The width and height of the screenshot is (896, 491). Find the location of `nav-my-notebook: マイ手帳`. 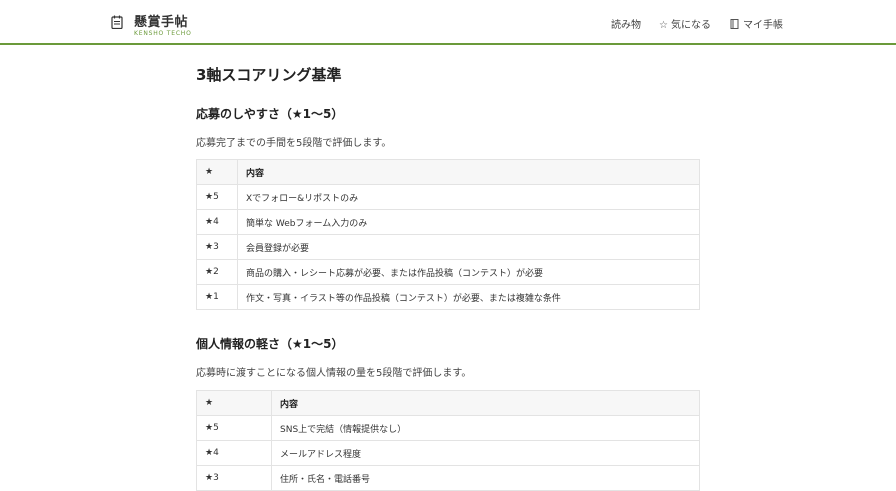

nav-my-notebook: マイ手帳 is located at coordinates (756, 23).